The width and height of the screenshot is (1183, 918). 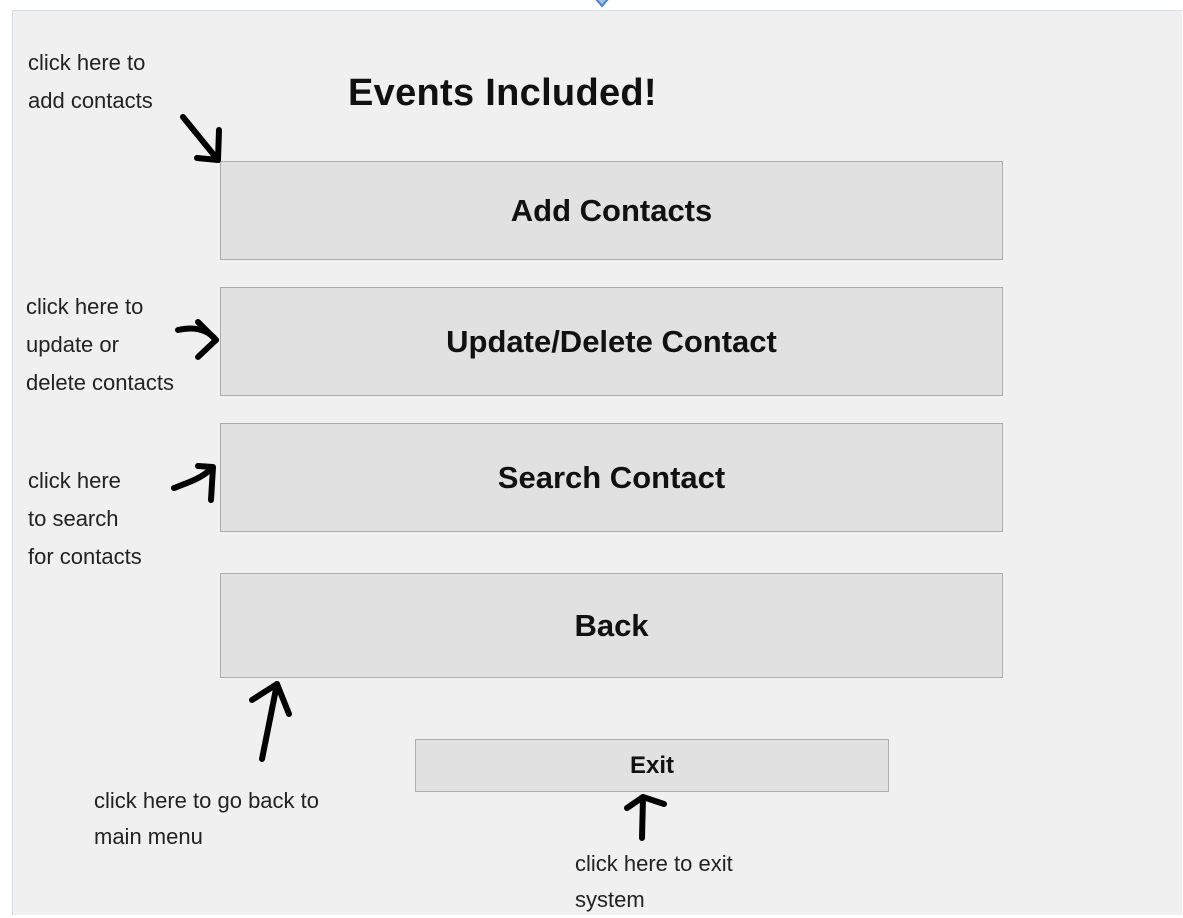 I want to click on chevron-down-icon, so click(x=602, y=4).